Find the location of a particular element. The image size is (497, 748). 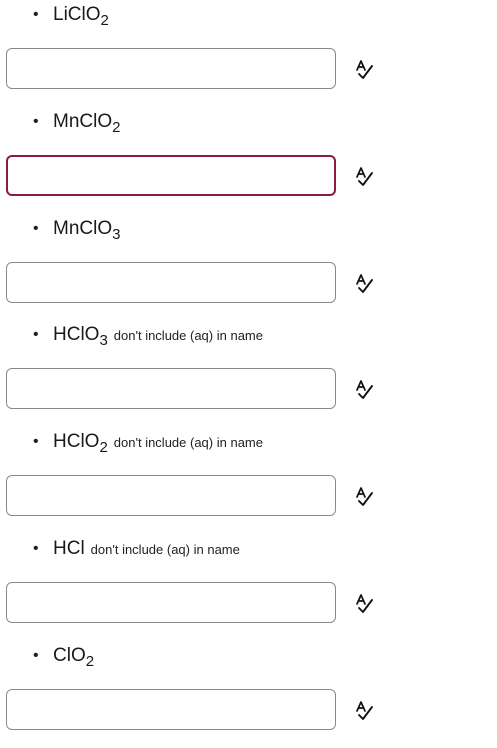

formula: MnClO2 is located at coordinates (87, 123).